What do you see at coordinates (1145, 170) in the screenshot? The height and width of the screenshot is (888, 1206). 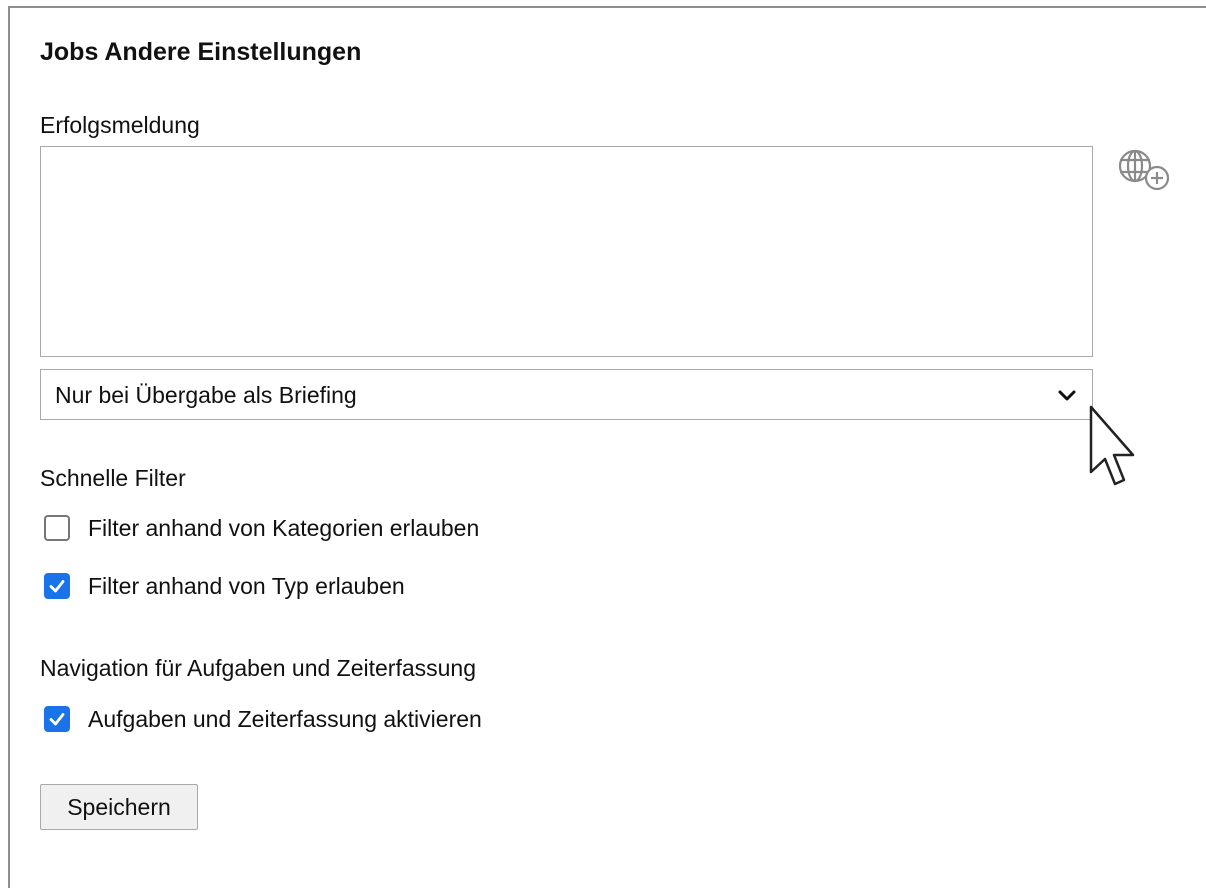 I see `globe-plus-icon` at bounding box center [1145, 170].